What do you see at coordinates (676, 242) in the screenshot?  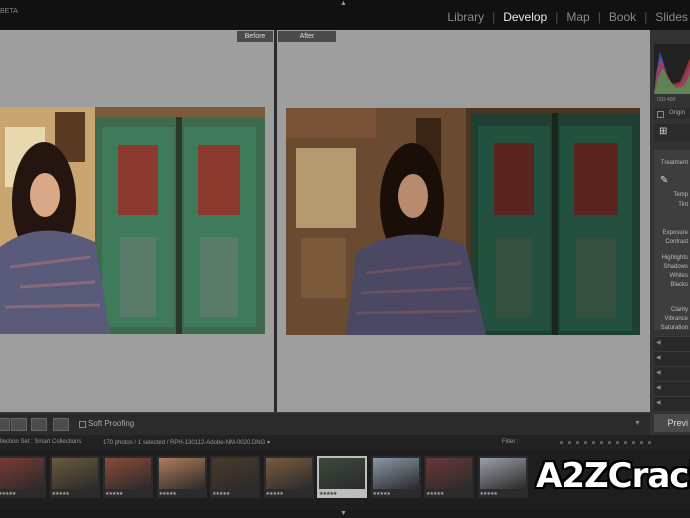 I see `contrast-label: Contrast` at bounding box center [676, 242].